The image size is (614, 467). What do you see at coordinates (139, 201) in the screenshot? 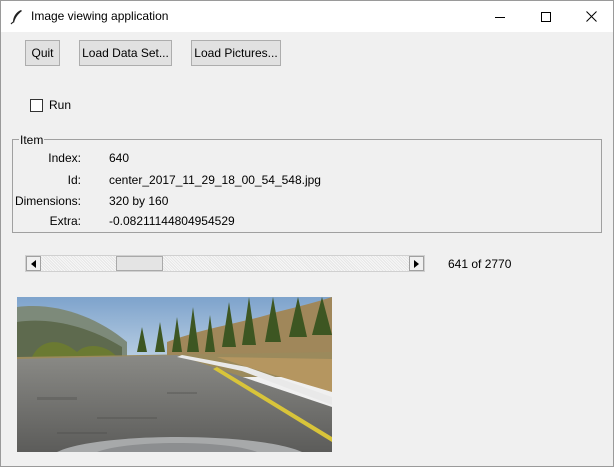
I see `dimensions-value: 320 by 160` at bounding box center [139, 201].